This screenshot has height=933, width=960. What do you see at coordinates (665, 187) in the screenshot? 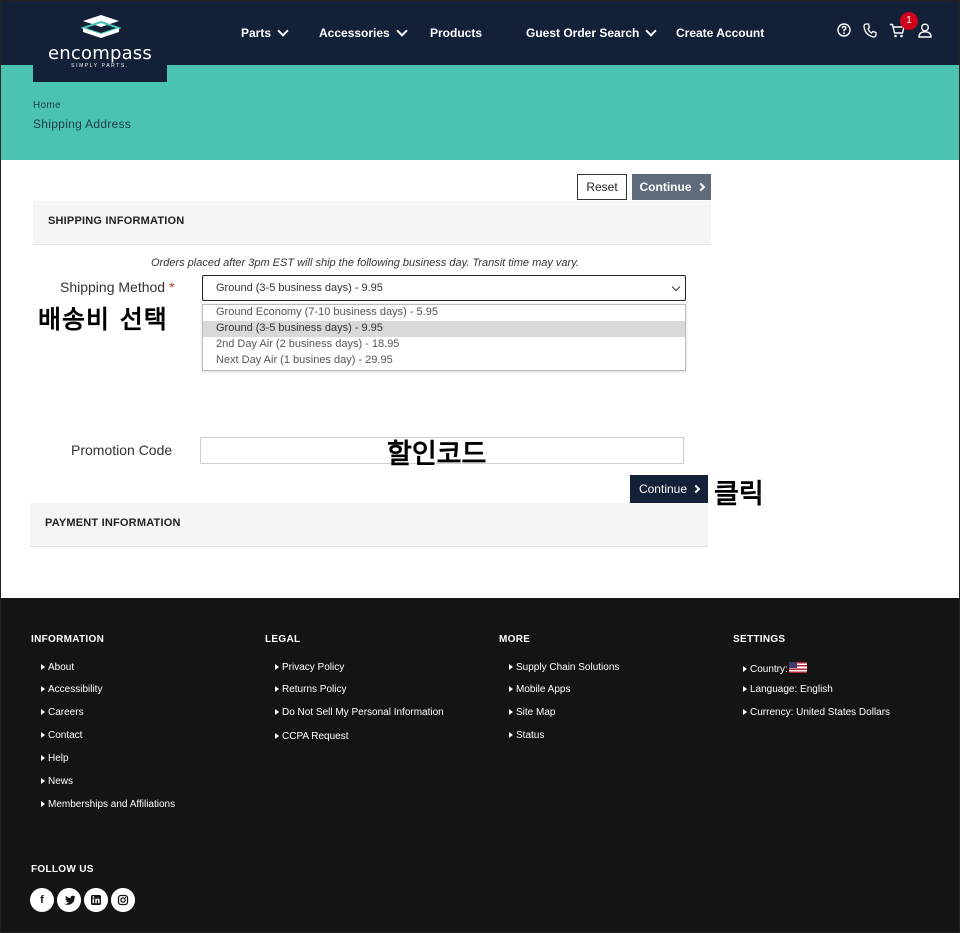
I see `continue-label: Continue` at bounding box center [665, 187].